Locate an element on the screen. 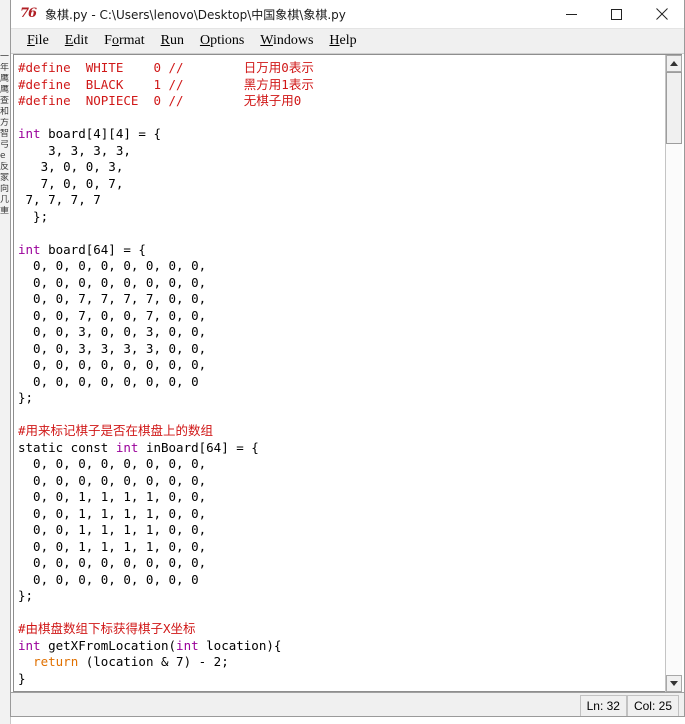 The height and width of the screenshot is (724, 685). status-bar: Ln: 32 Col: 25 is located at coordinates (347, 704).